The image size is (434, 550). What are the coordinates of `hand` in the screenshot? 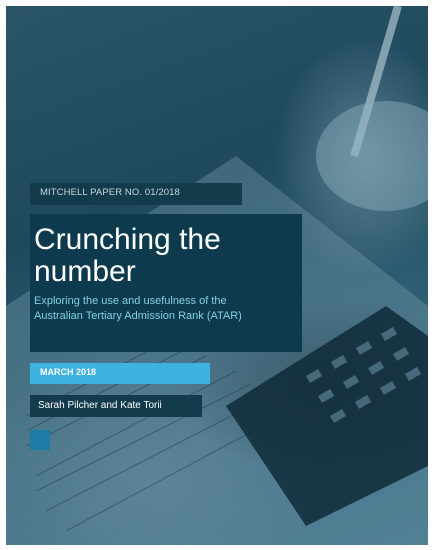 It's located at (372, 156).